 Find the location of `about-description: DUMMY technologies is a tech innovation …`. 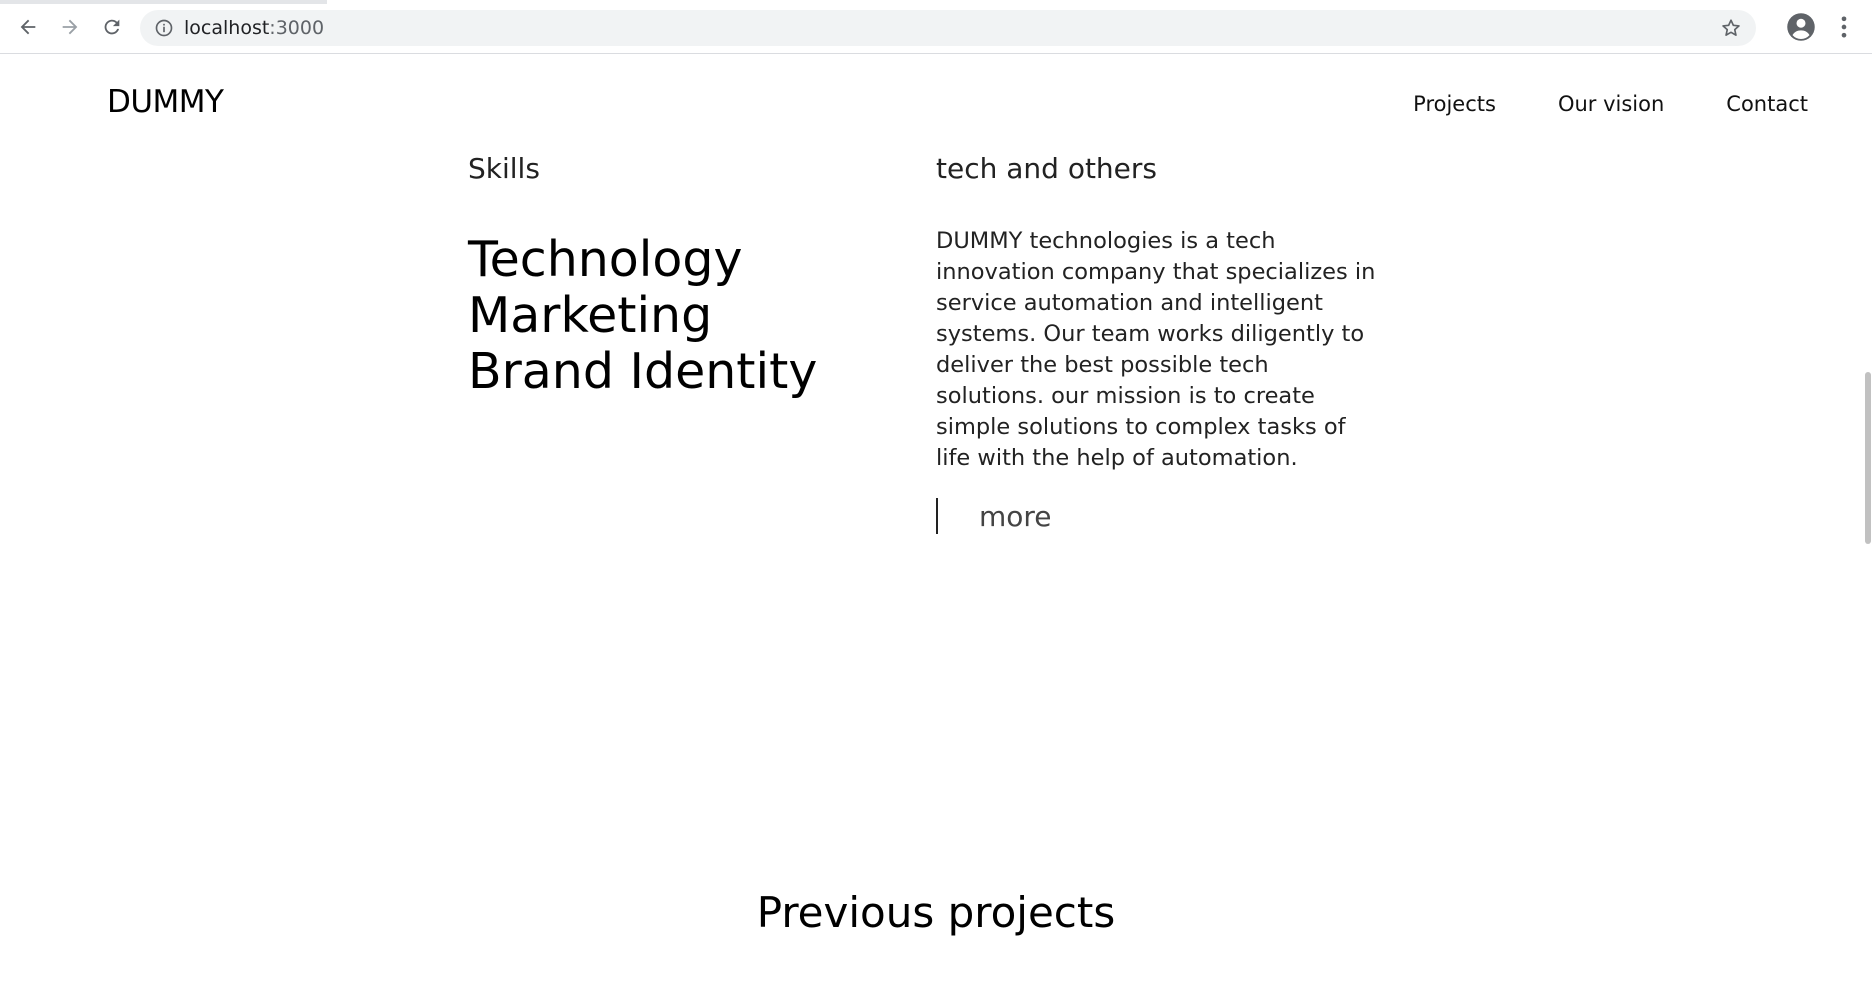

about-description: DUMMY technologies is a tech innovation … is located at coordinates (1156, 349).